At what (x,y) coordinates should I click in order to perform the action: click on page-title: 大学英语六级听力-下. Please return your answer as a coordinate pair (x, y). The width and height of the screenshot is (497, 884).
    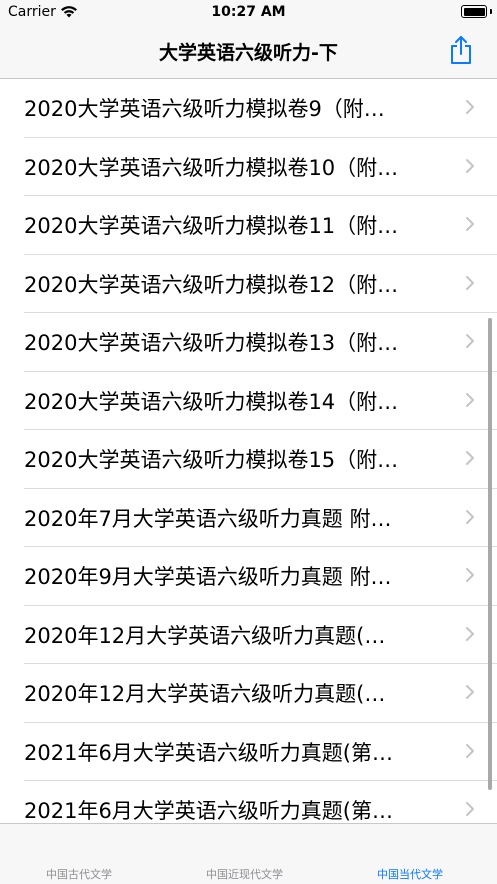
    Looking at the image, I should click on (248, 53).